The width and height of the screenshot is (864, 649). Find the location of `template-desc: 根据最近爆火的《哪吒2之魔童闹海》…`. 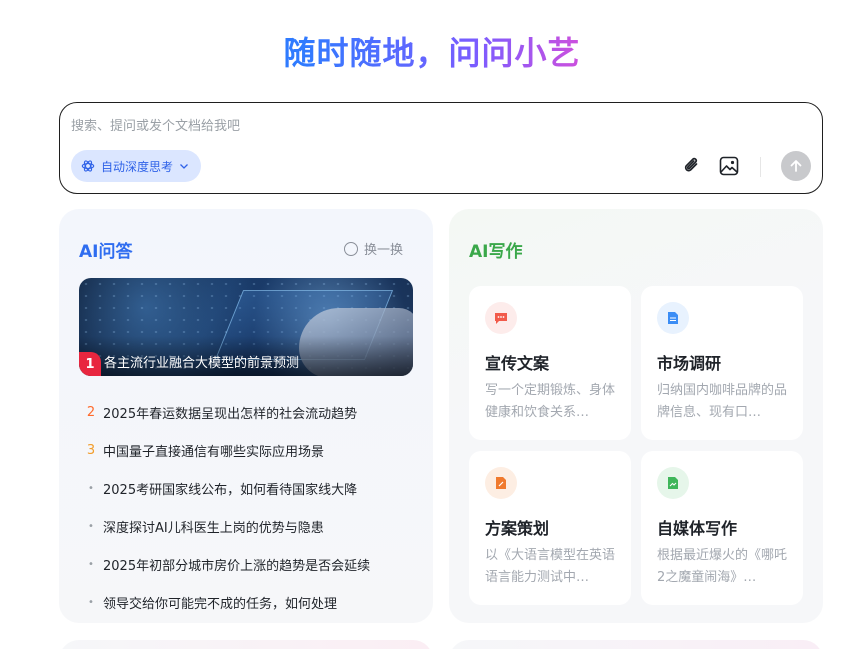

template-desc: 根据最近爆火的《哪吒2之魔童闹海》… is located at coordinates (722, 566).